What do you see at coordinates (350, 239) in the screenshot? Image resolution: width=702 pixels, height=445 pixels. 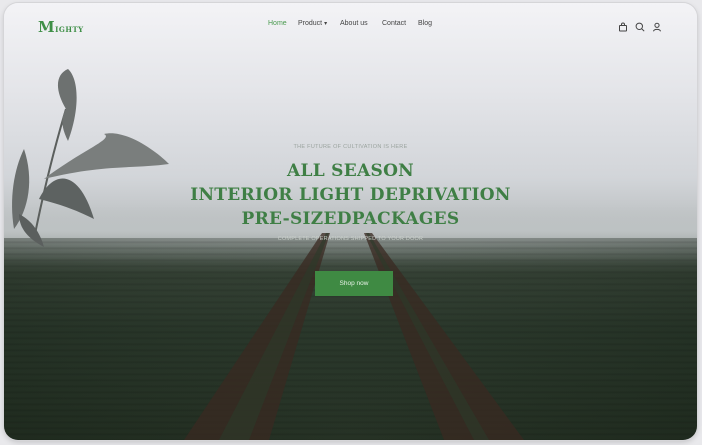 I see `hero-subline: COMPLETE OPERATIONS SHIPPED TO YOUR DOOR` at bounding box center [350, 239].